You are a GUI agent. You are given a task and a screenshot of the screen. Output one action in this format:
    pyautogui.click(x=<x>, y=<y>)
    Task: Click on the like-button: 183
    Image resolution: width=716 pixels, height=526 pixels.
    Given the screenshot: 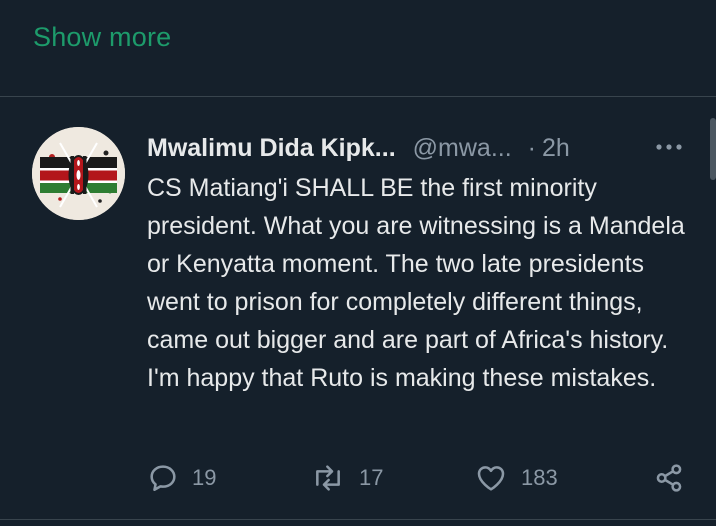 What is the action you would take?
    pyautogui.click(x=516, y=478)
    